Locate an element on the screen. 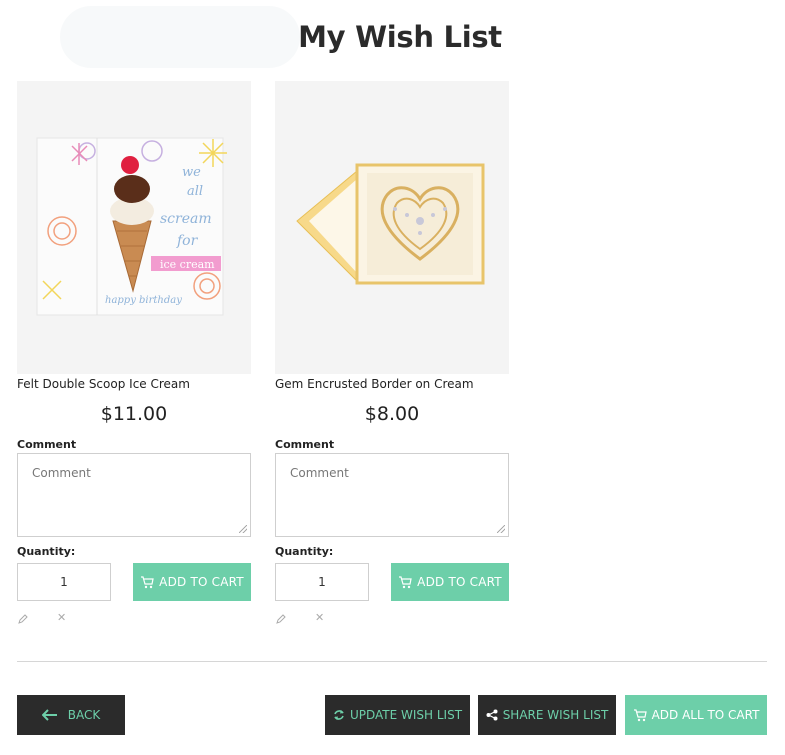  back-arrow-icon is located at coordinates (49, 715).